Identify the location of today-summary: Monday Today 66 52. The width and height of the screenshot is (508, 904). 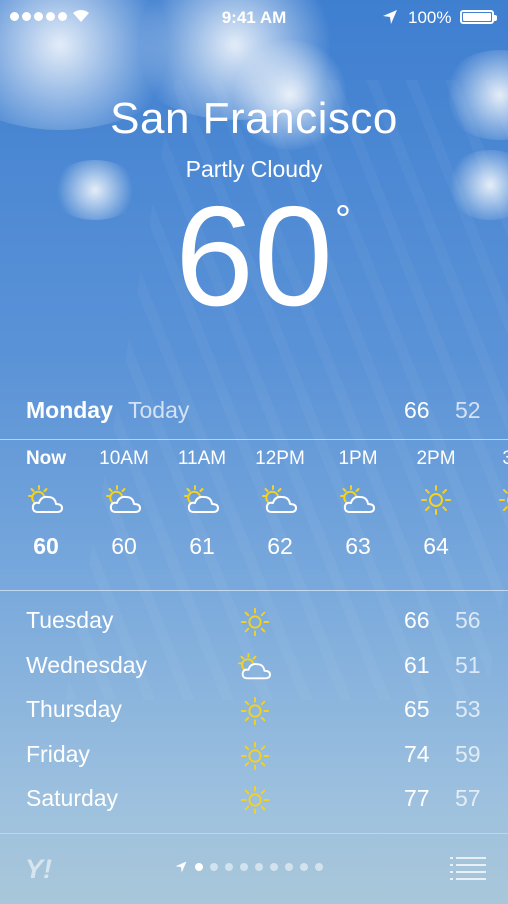
(254, 413).